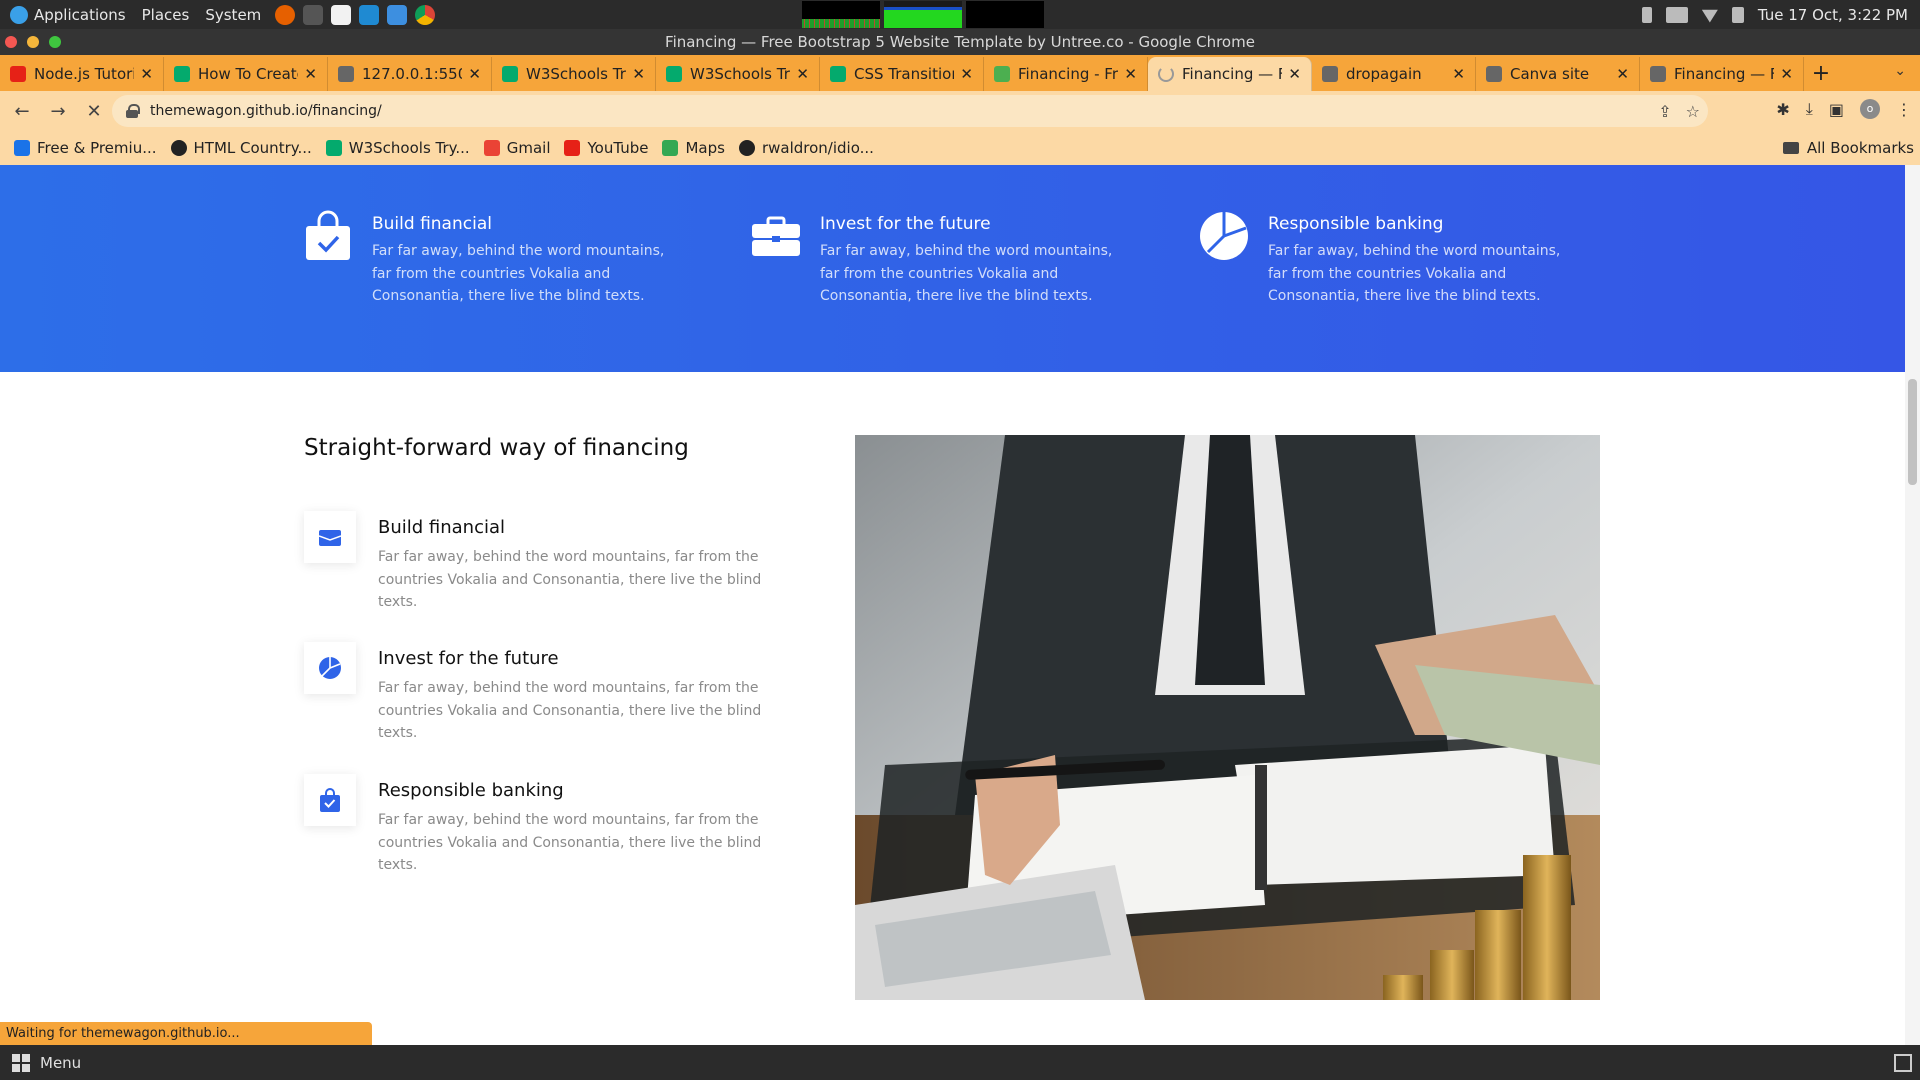  Describe the element at coordinates (1384, 74) in the screenshot. I see `tab-title: dropagain` at that location.